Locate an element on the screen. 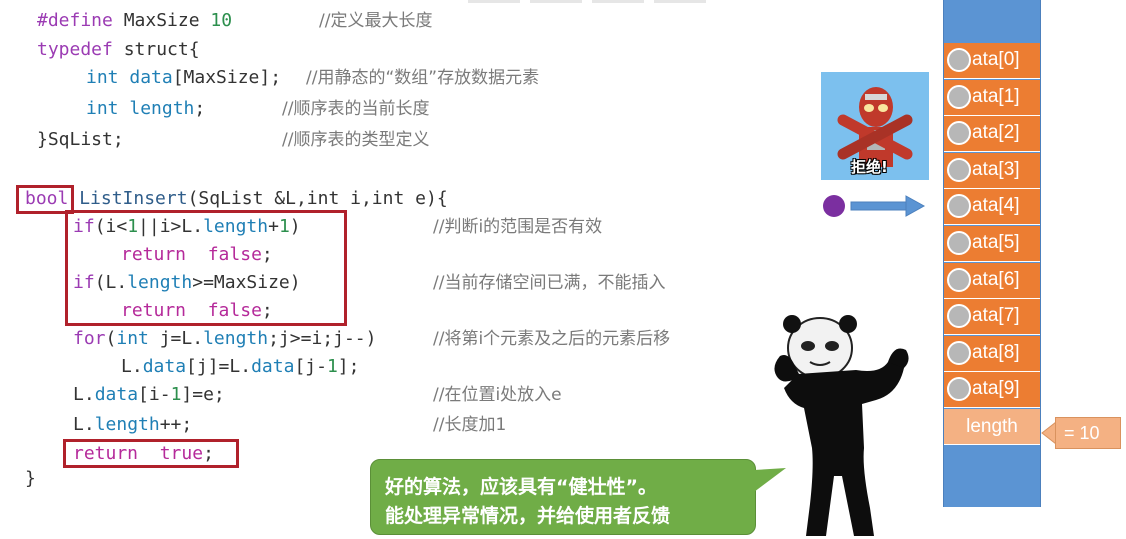  code-line-for: for(int j=L.length;j>=i;j--) is located at coordinates (225, 338).